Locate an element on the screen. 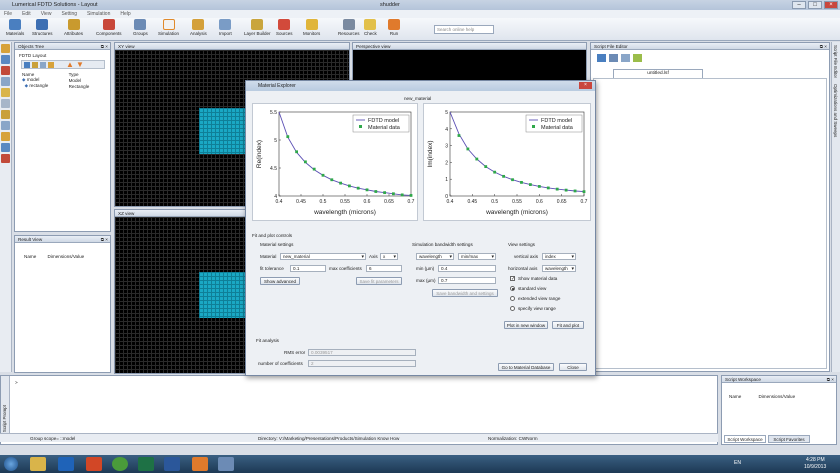  pan-tool-icon is located at coordinates (5, 103).